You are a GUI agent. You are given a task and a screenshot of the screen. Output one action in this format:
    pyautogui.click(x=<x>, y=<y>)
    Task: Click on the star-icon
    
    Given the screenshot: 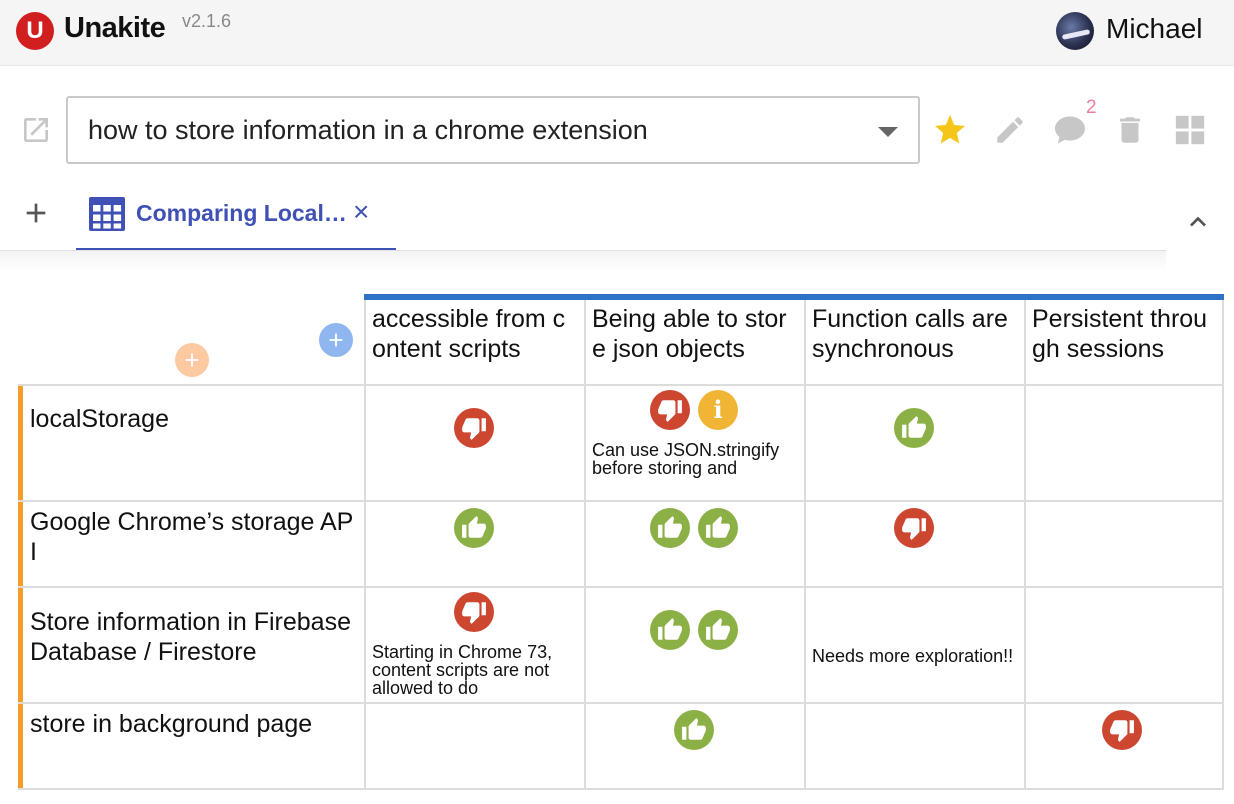 What is the action you would take?
    pyautogui.click(x=950, y=129)
    